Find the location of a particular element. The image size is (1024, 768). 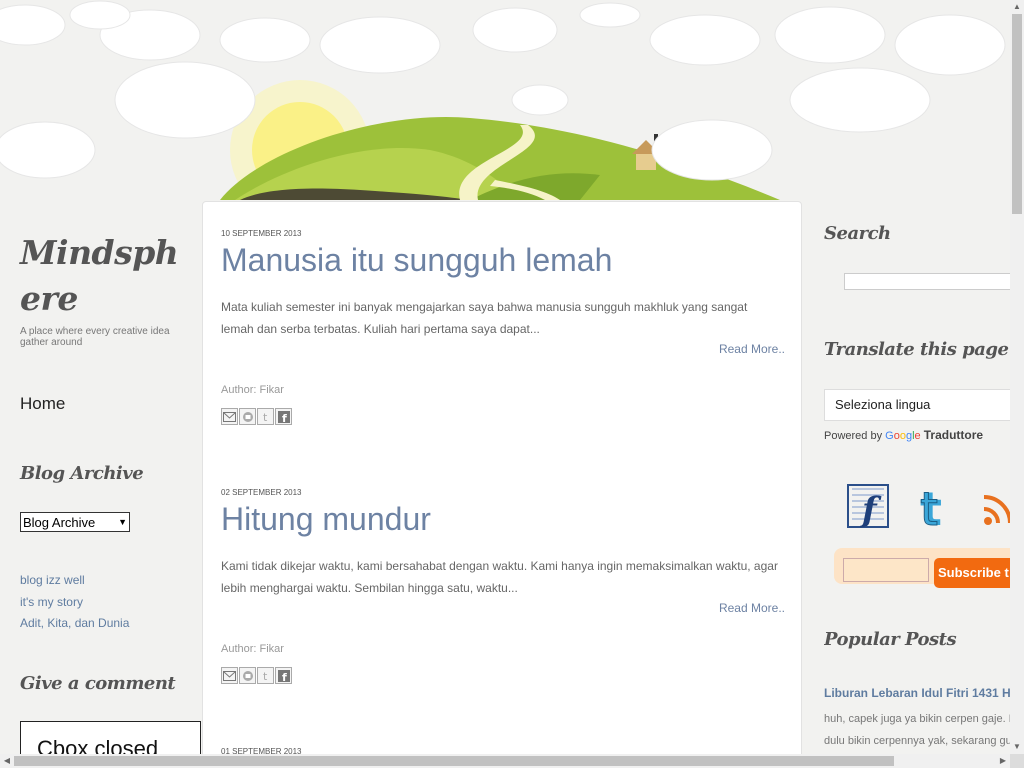

vertical-scrollbar: ▲ ▼ is located at coordinates (1017, 377).